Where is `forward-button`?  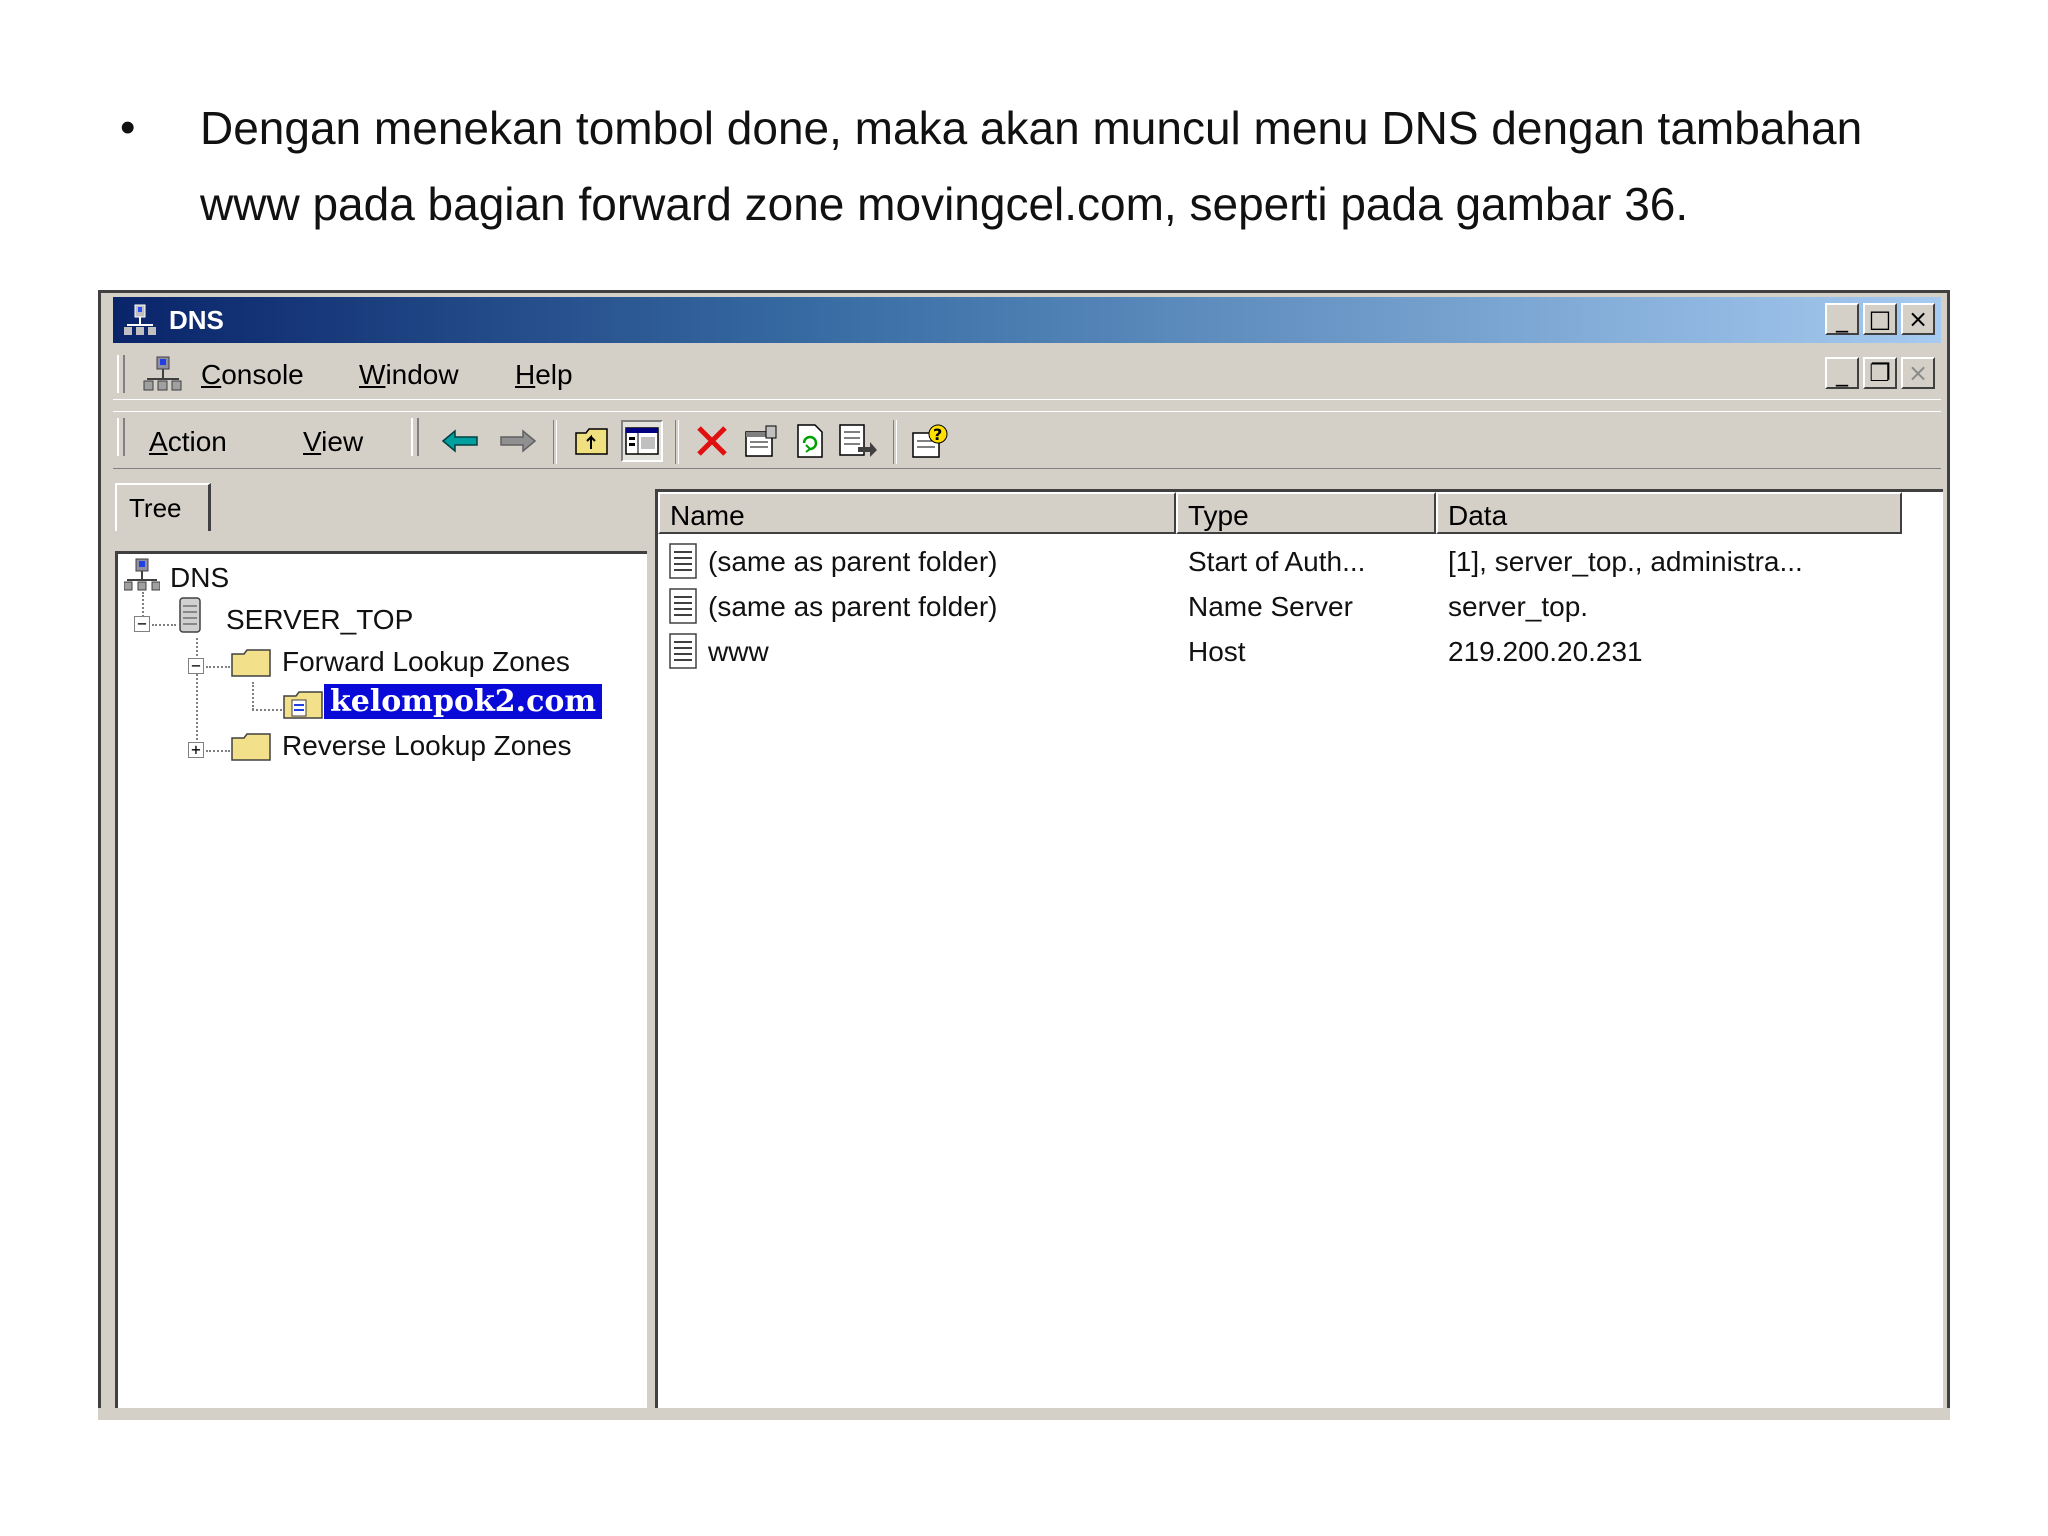 forward-button is located at coordinates (518, 441).